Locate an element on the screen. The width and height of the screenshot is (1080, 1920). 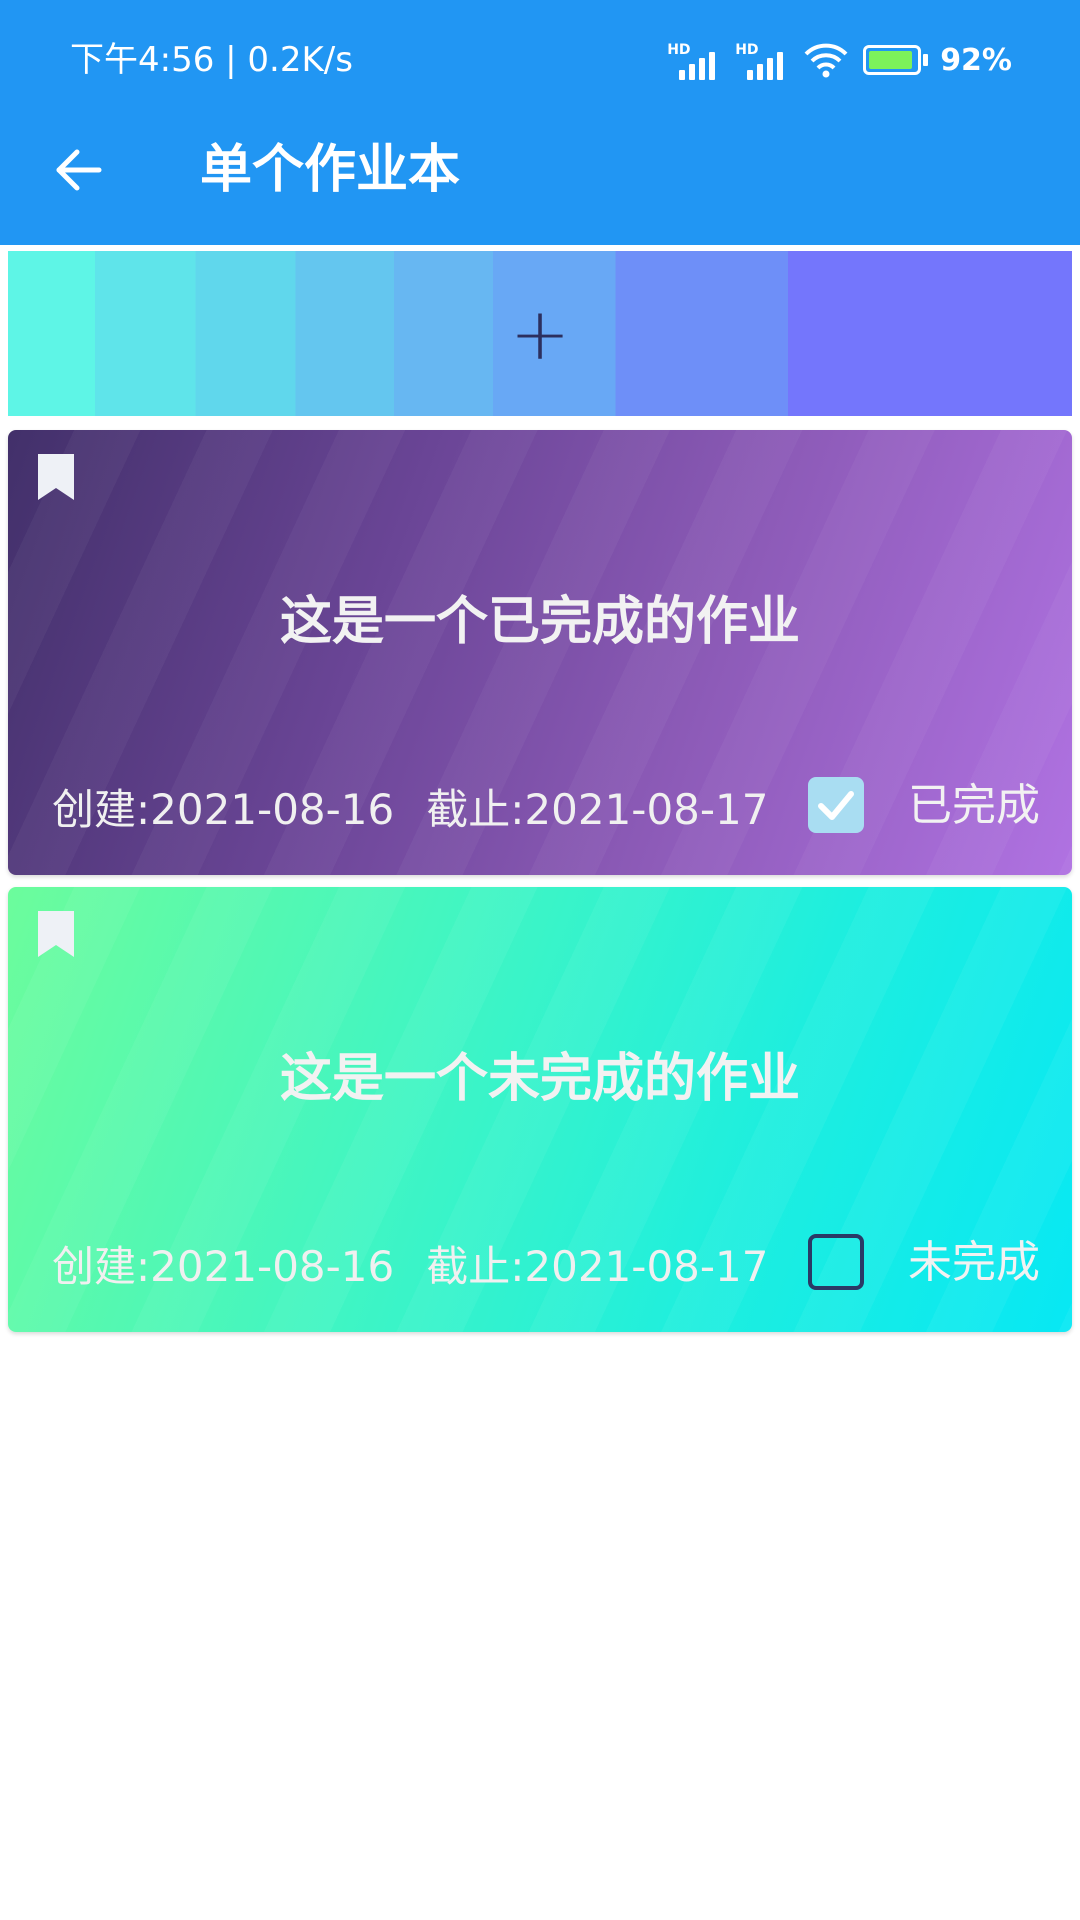
add-homework-button: + is located at coordinates (540, 333).